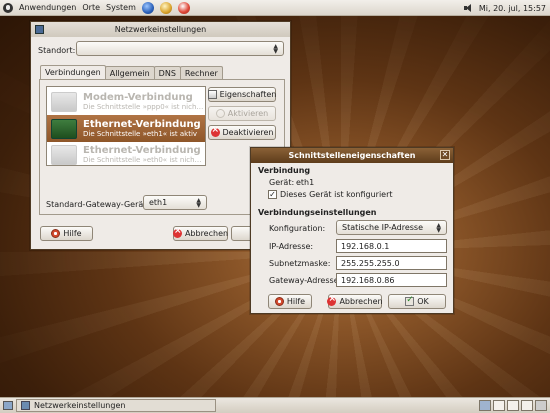  I want to click on deactivate-icon, so click(215, 131).